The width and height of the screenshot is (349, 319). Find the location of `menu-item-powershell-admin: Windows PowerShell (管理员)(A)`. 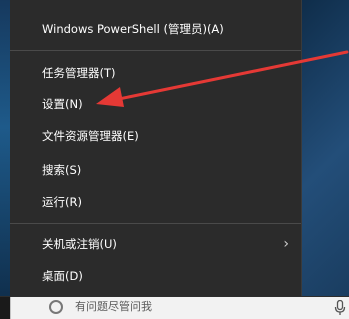

menu-item-powershell-admin: Windows PowerShell (管理员)(A) is located at coordinates (155, 29).